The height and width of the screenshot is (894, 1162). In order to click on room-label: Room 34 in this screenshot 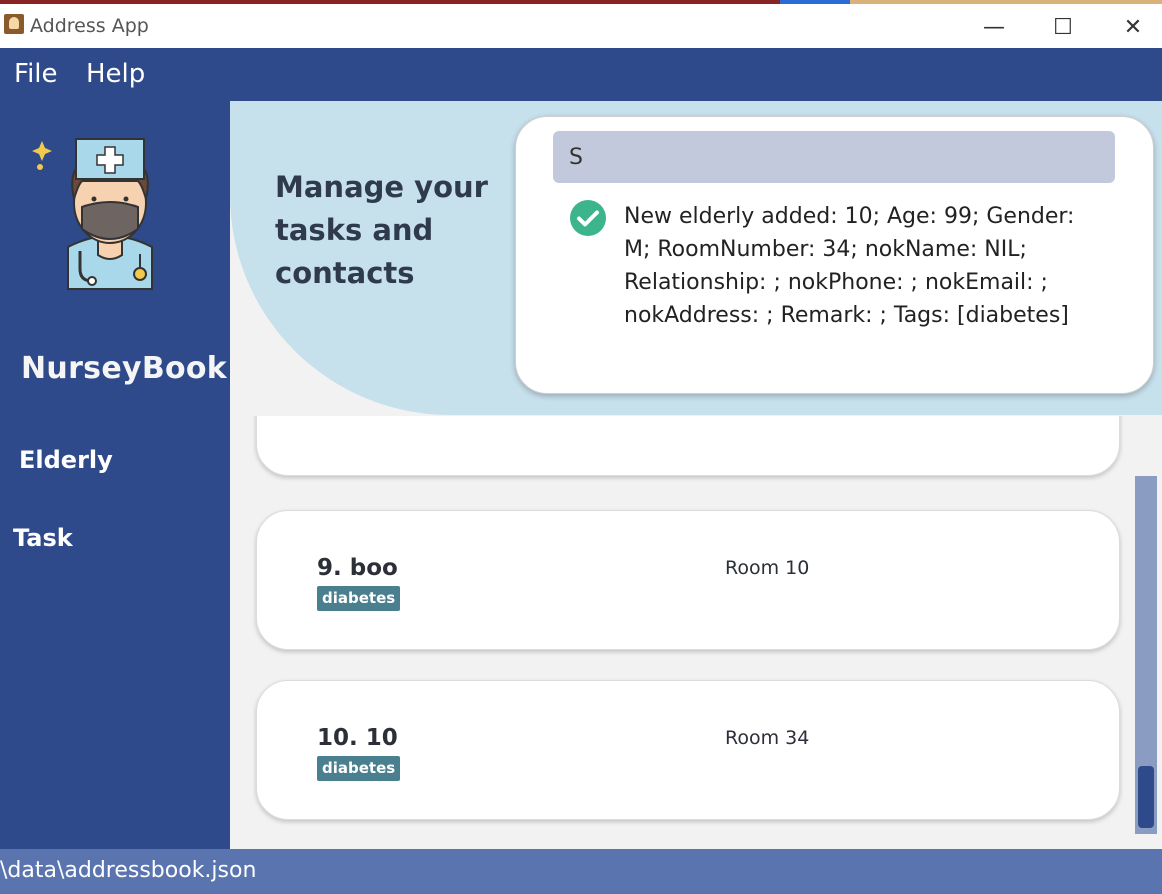, I will do `click(767, 738)`.